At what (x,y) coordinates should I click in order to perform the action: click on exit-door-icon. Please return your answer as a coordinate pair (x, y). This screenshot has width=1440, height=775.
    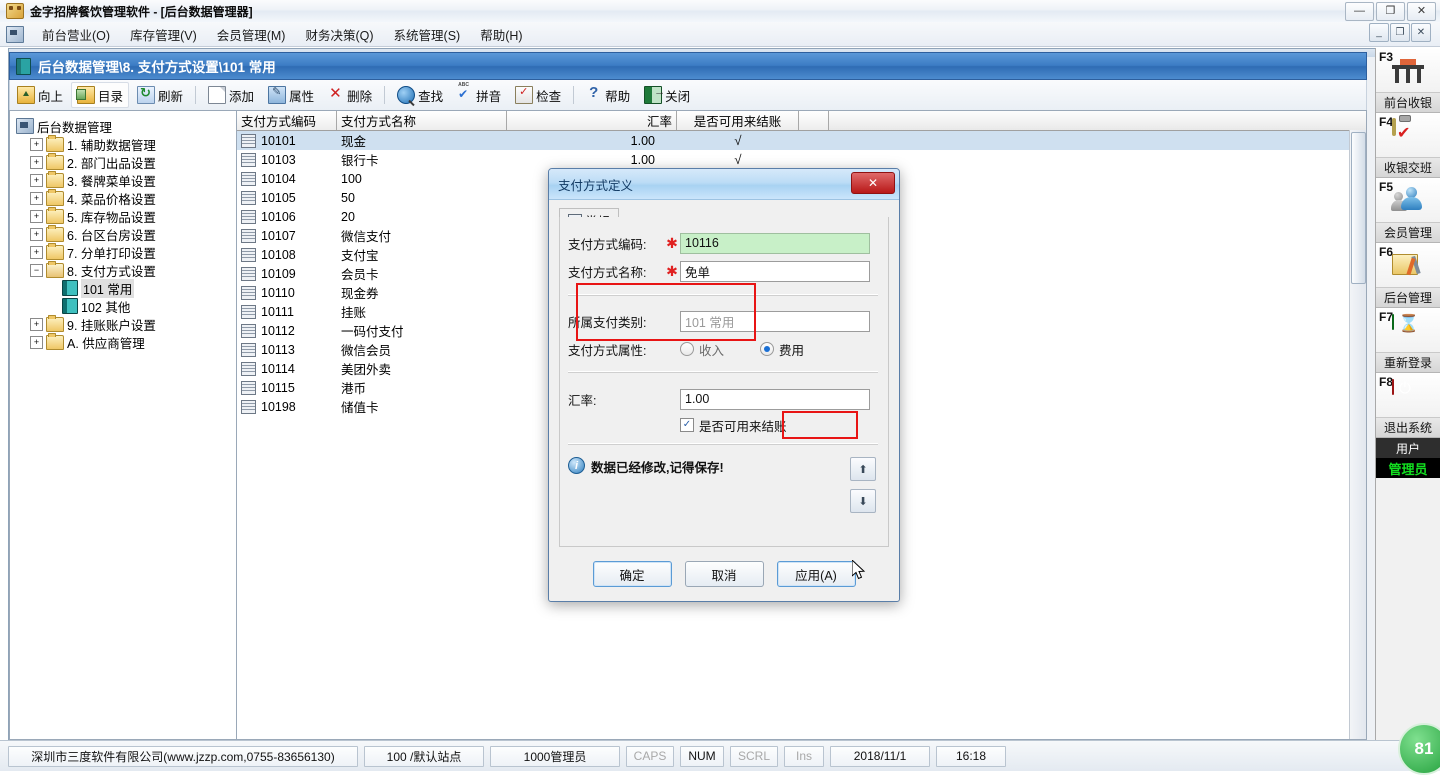
    Looking at the image, I should click on (654, 95).